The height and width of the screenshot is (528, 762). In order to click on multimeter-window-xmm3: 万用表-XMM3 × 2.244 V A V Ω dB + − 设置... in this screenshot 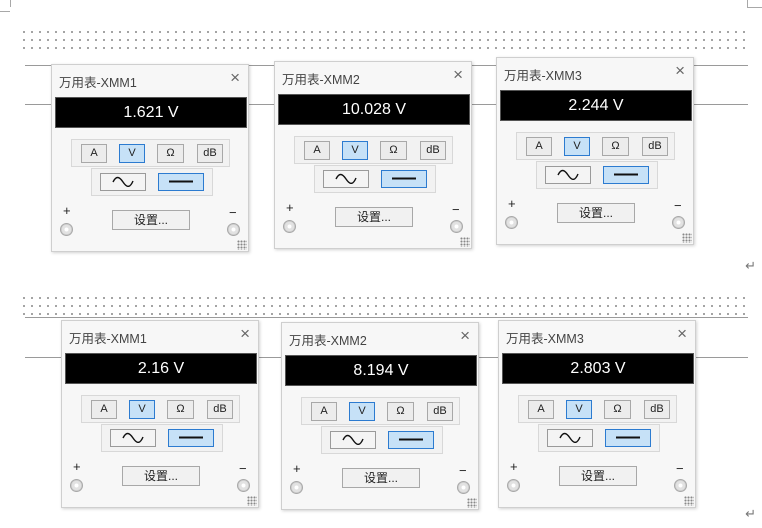, I will do `click(595, 151)`.